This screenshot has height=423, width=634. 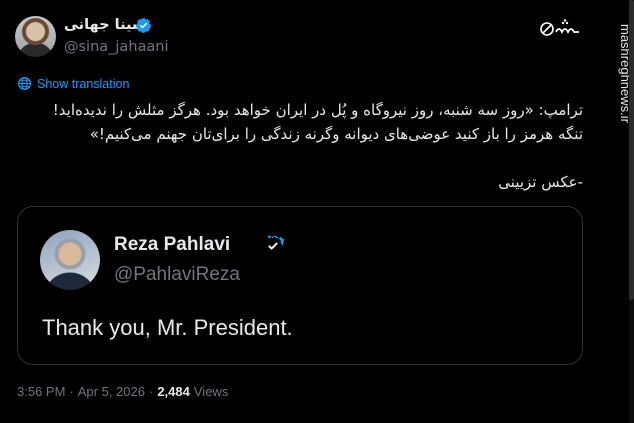 I want to click on tweet-line: -عکس تزیینی, so click(x=540, y=182).